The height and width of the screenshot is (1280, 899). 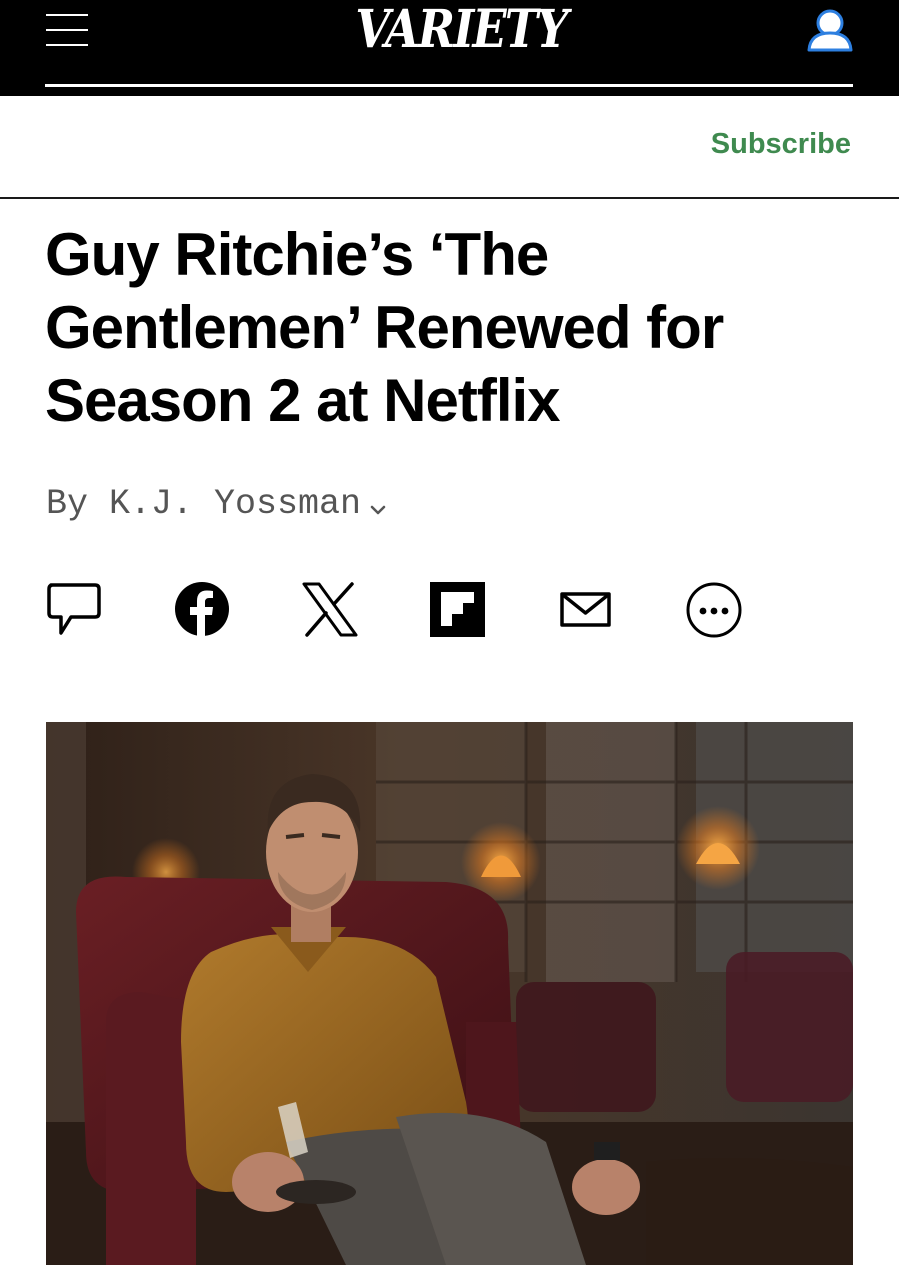 What do you see at coordinates (461, 33) in the screenshot?
I see `variety-logo: VARIETY` at bounding box center [461, 33].